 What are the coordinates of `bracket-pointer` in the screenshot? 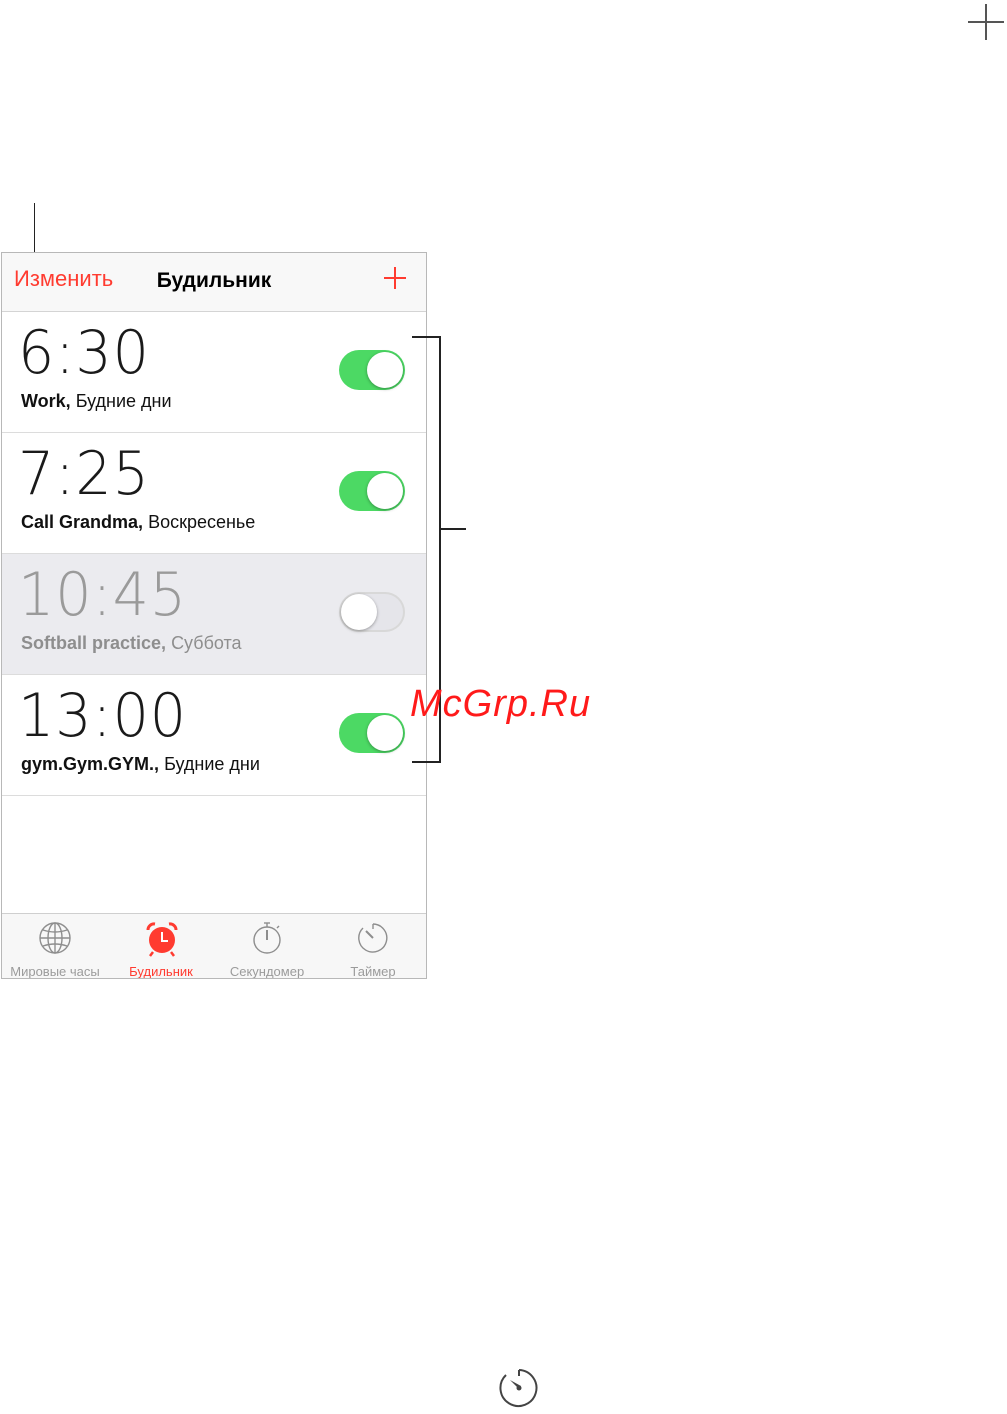 It's located at (452, 529).